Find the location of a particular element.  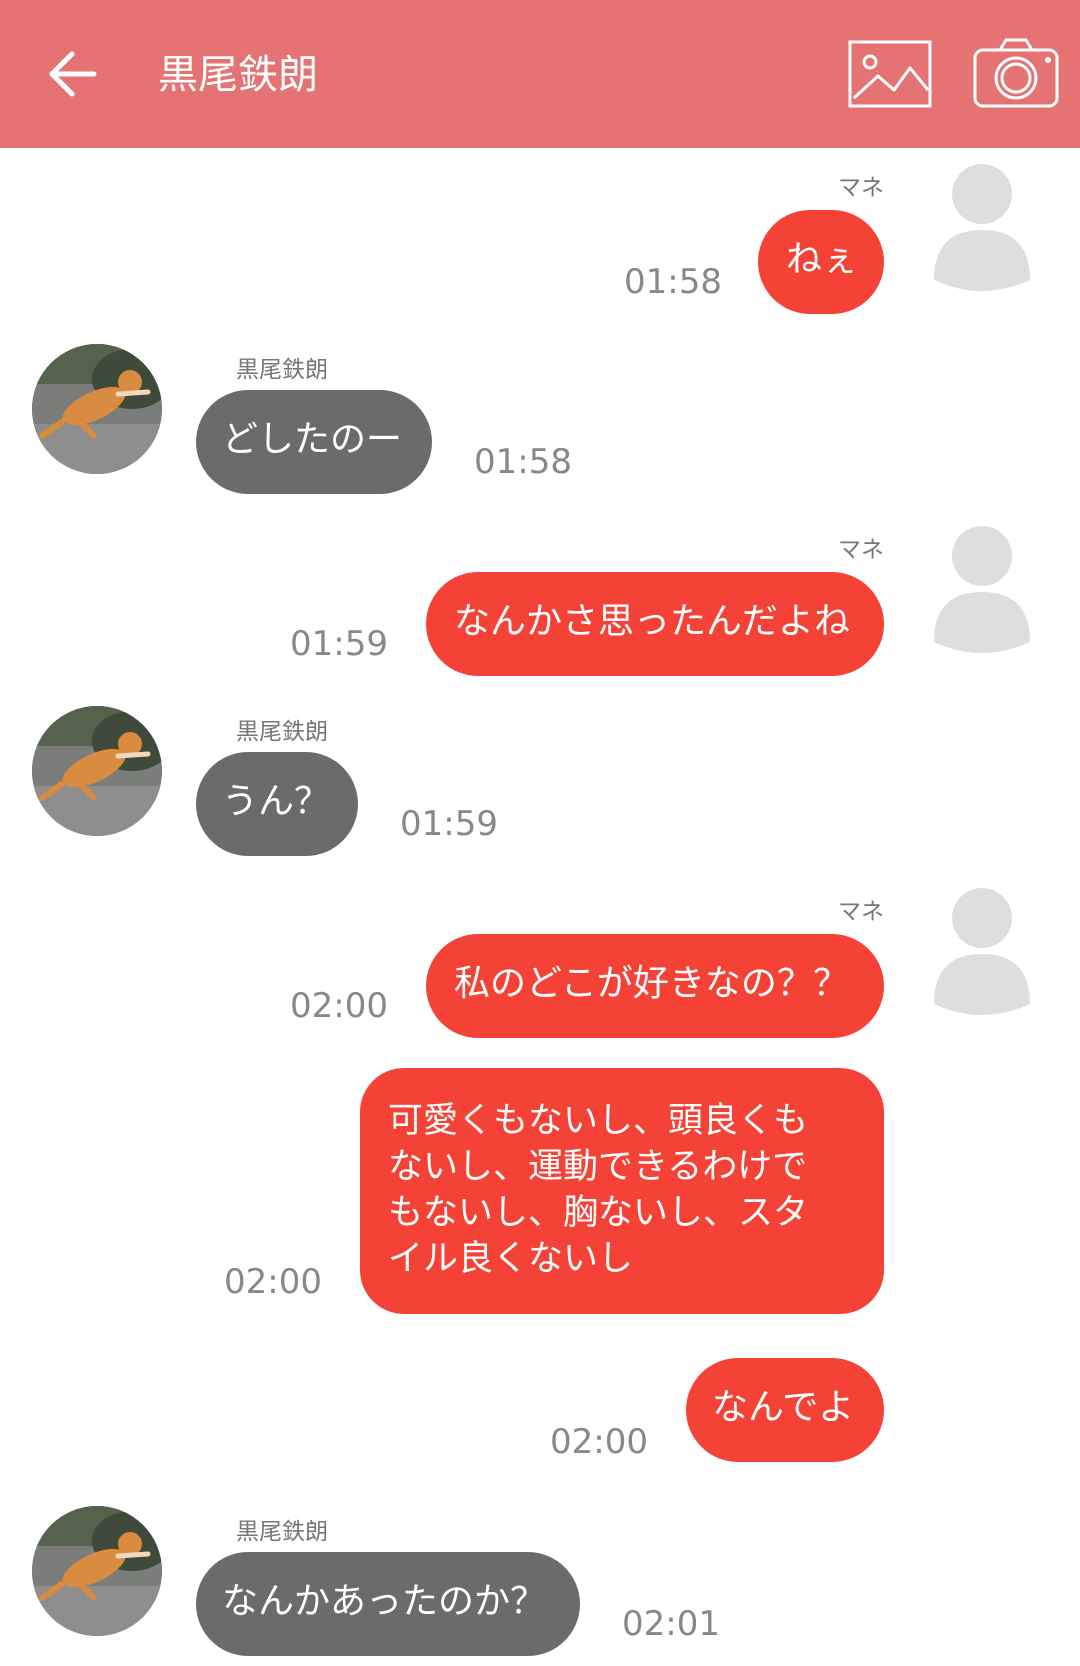

message-bubble: なんかさ思ったんだよね is located at coordinates (655, 624).